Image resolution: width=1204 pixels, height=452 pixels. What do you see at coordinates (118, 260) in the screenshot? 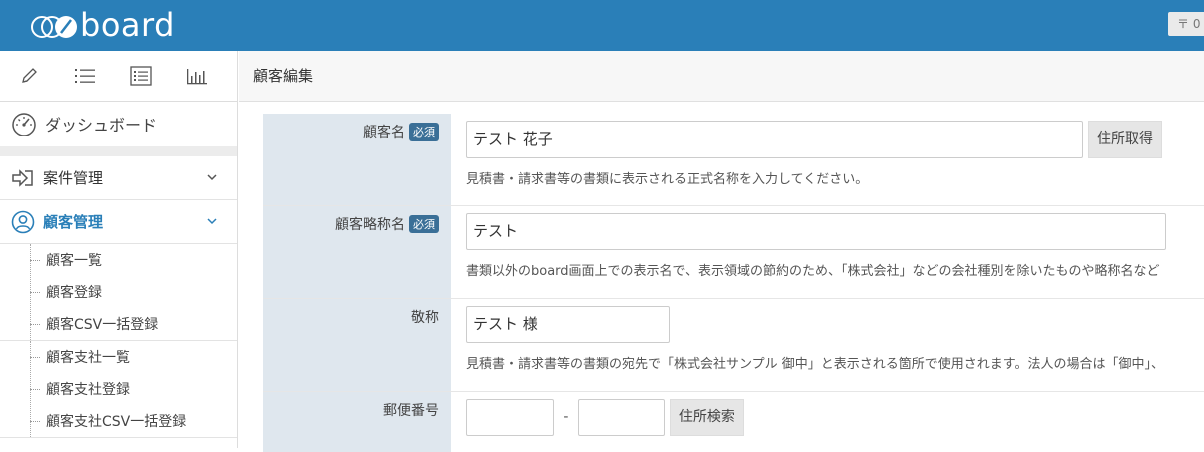
I see `sidebar-item-customer-list: 顧客一覧` at bounding box center [118, 260].